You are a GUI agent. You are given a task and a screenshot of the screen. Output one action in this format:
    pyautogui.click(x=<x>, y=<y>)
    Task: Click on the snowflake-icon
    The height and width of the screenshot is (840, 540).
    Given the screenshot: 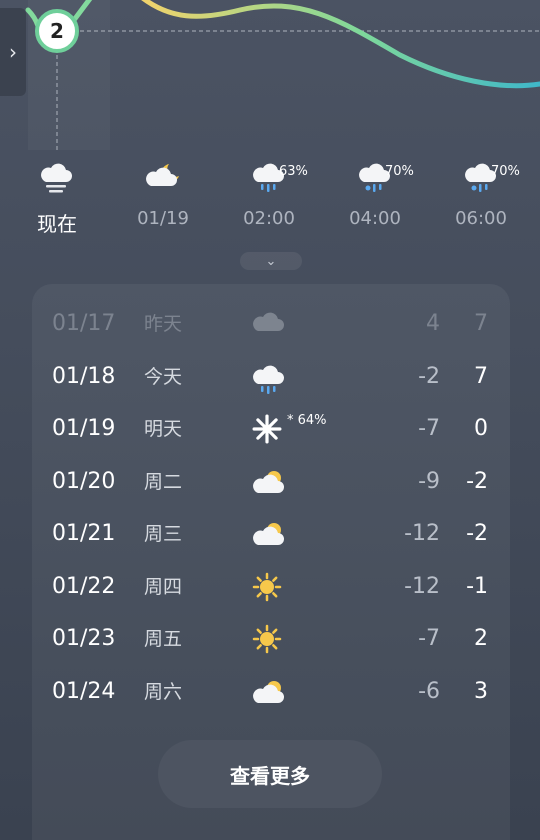 What is the action you would take?
    pyautogui.click(x=269, y=429)
    